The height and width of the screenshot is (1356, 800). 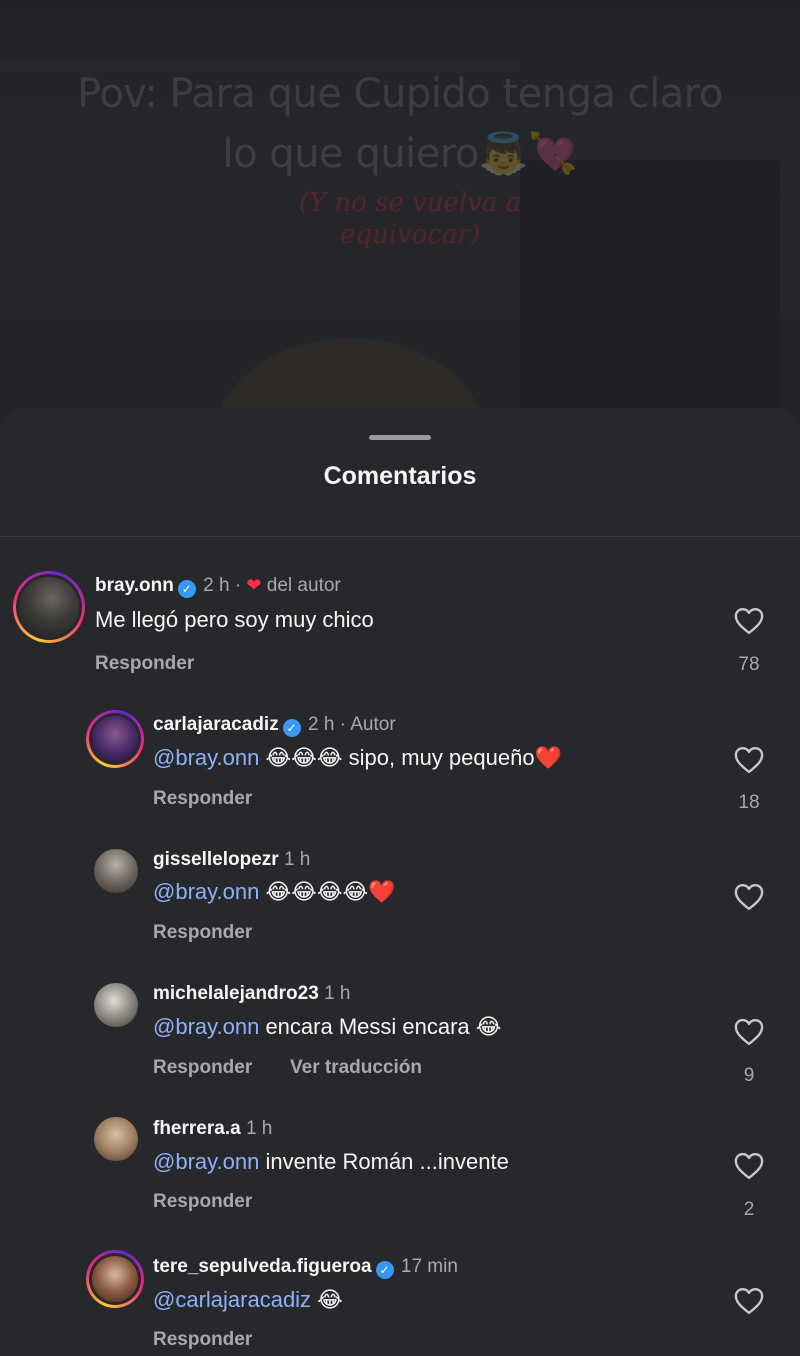 I want to click on like-count: 78, so click(x=749, y=664).